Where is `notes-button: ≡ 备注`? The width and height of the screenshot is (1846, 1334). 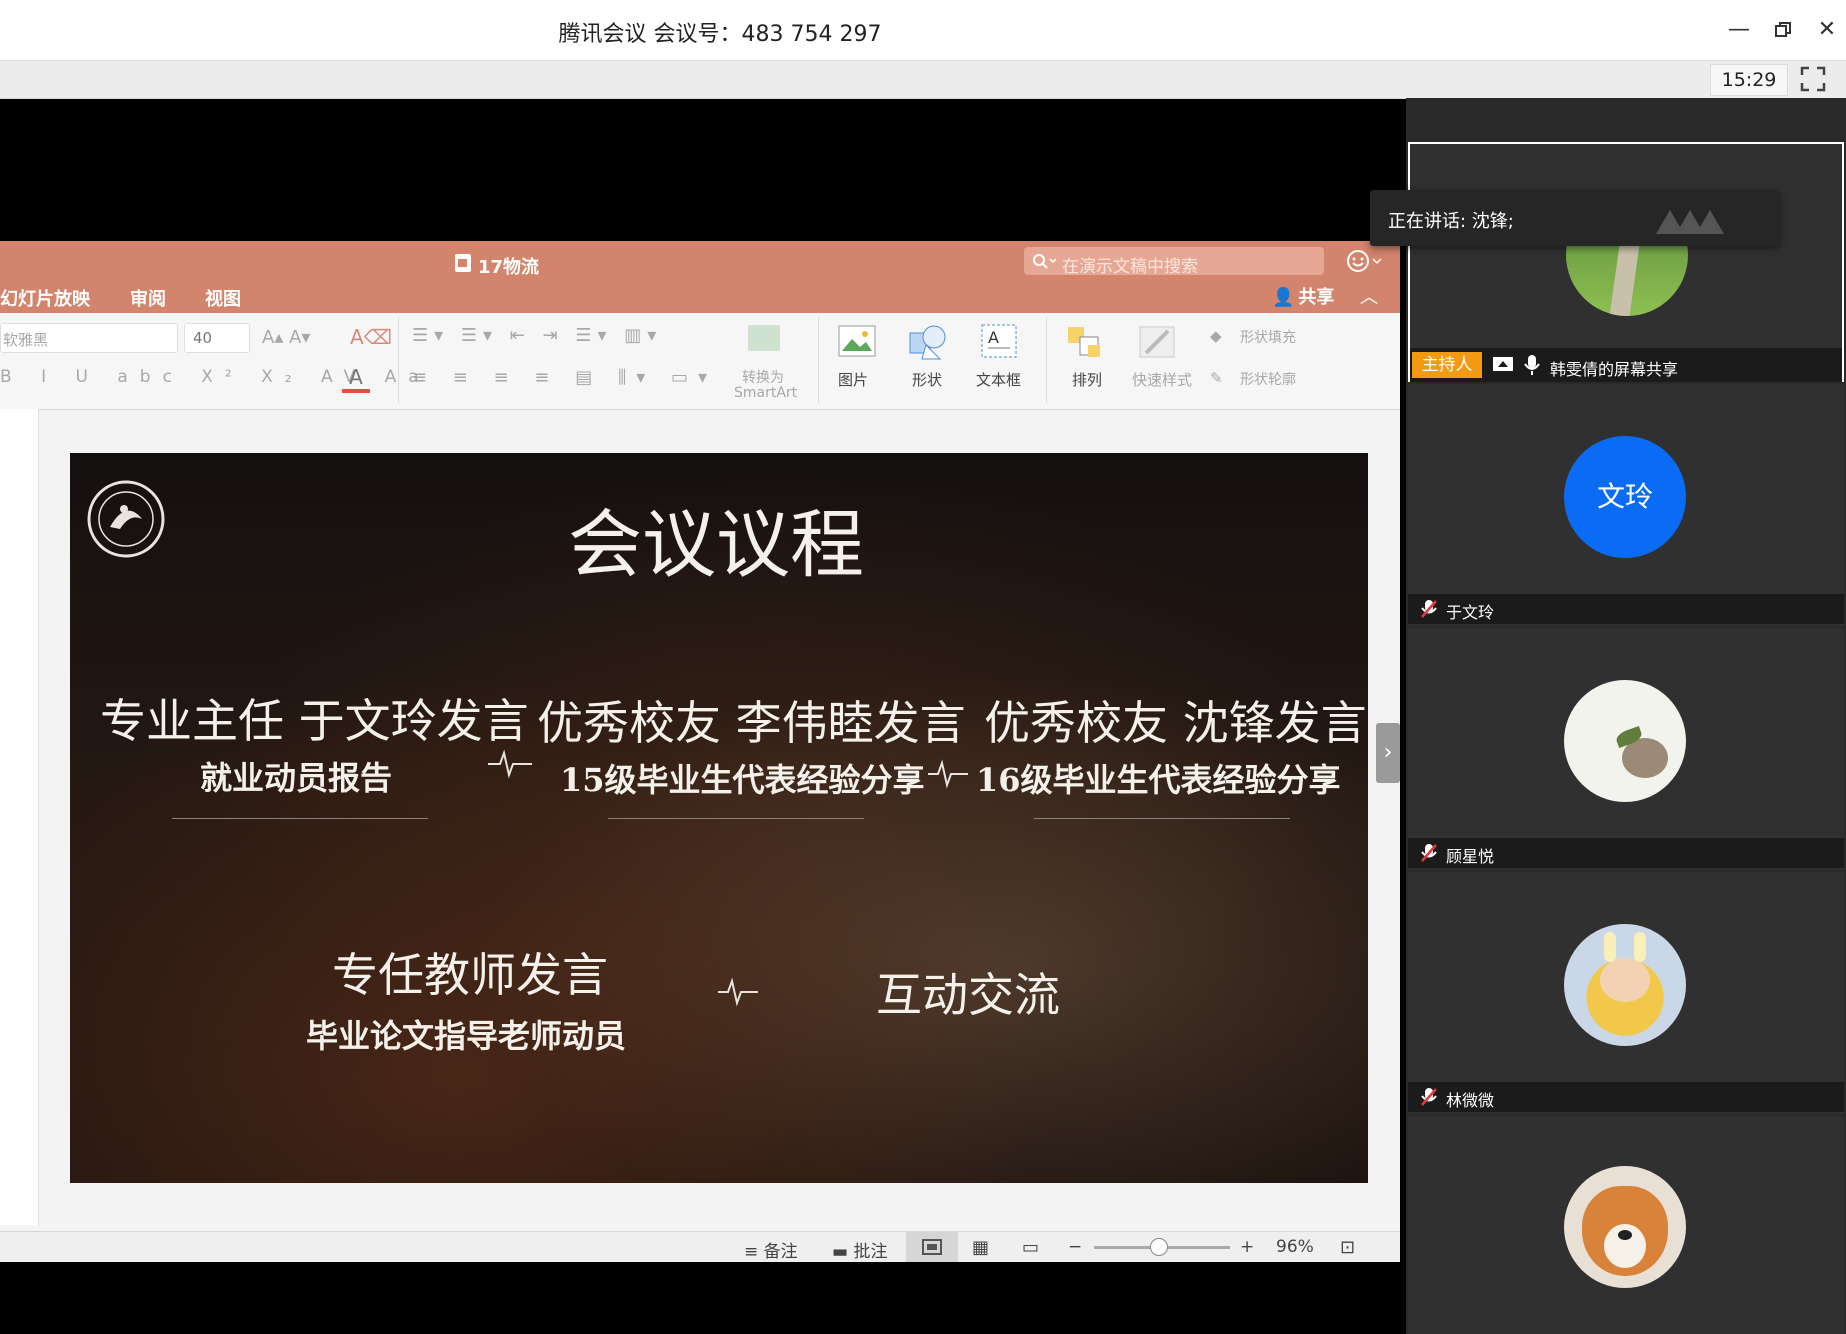 notes-button: ≡ 备注 is located at coordinates (771, 1249).